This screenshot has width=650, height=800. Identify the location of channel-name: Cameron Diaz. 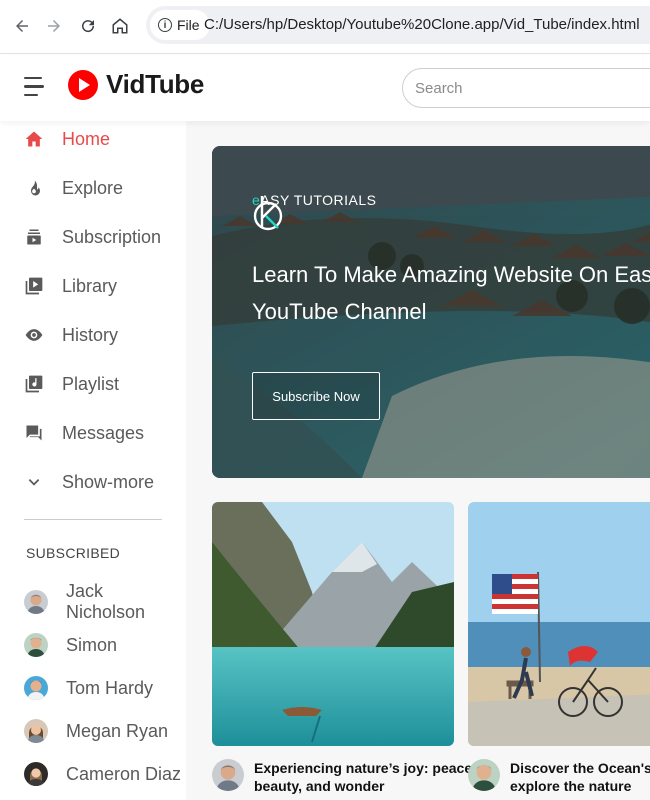
(124, 773).